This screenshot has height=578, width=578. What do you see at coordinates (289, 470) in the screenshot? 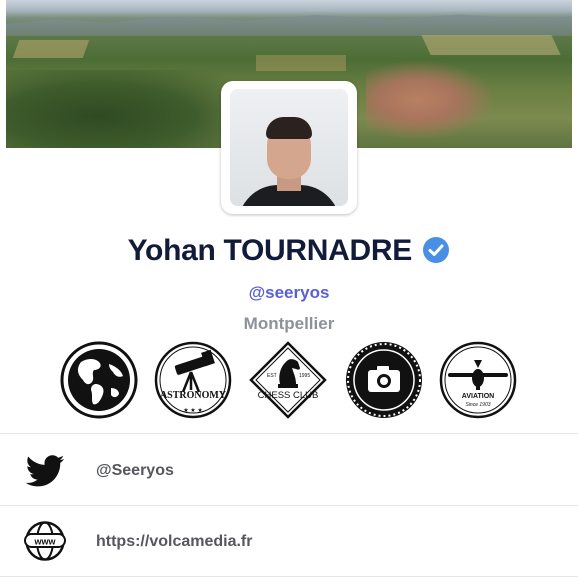
I see `link-row-twitter: @Seeryos` at bounding box center [289, 470].